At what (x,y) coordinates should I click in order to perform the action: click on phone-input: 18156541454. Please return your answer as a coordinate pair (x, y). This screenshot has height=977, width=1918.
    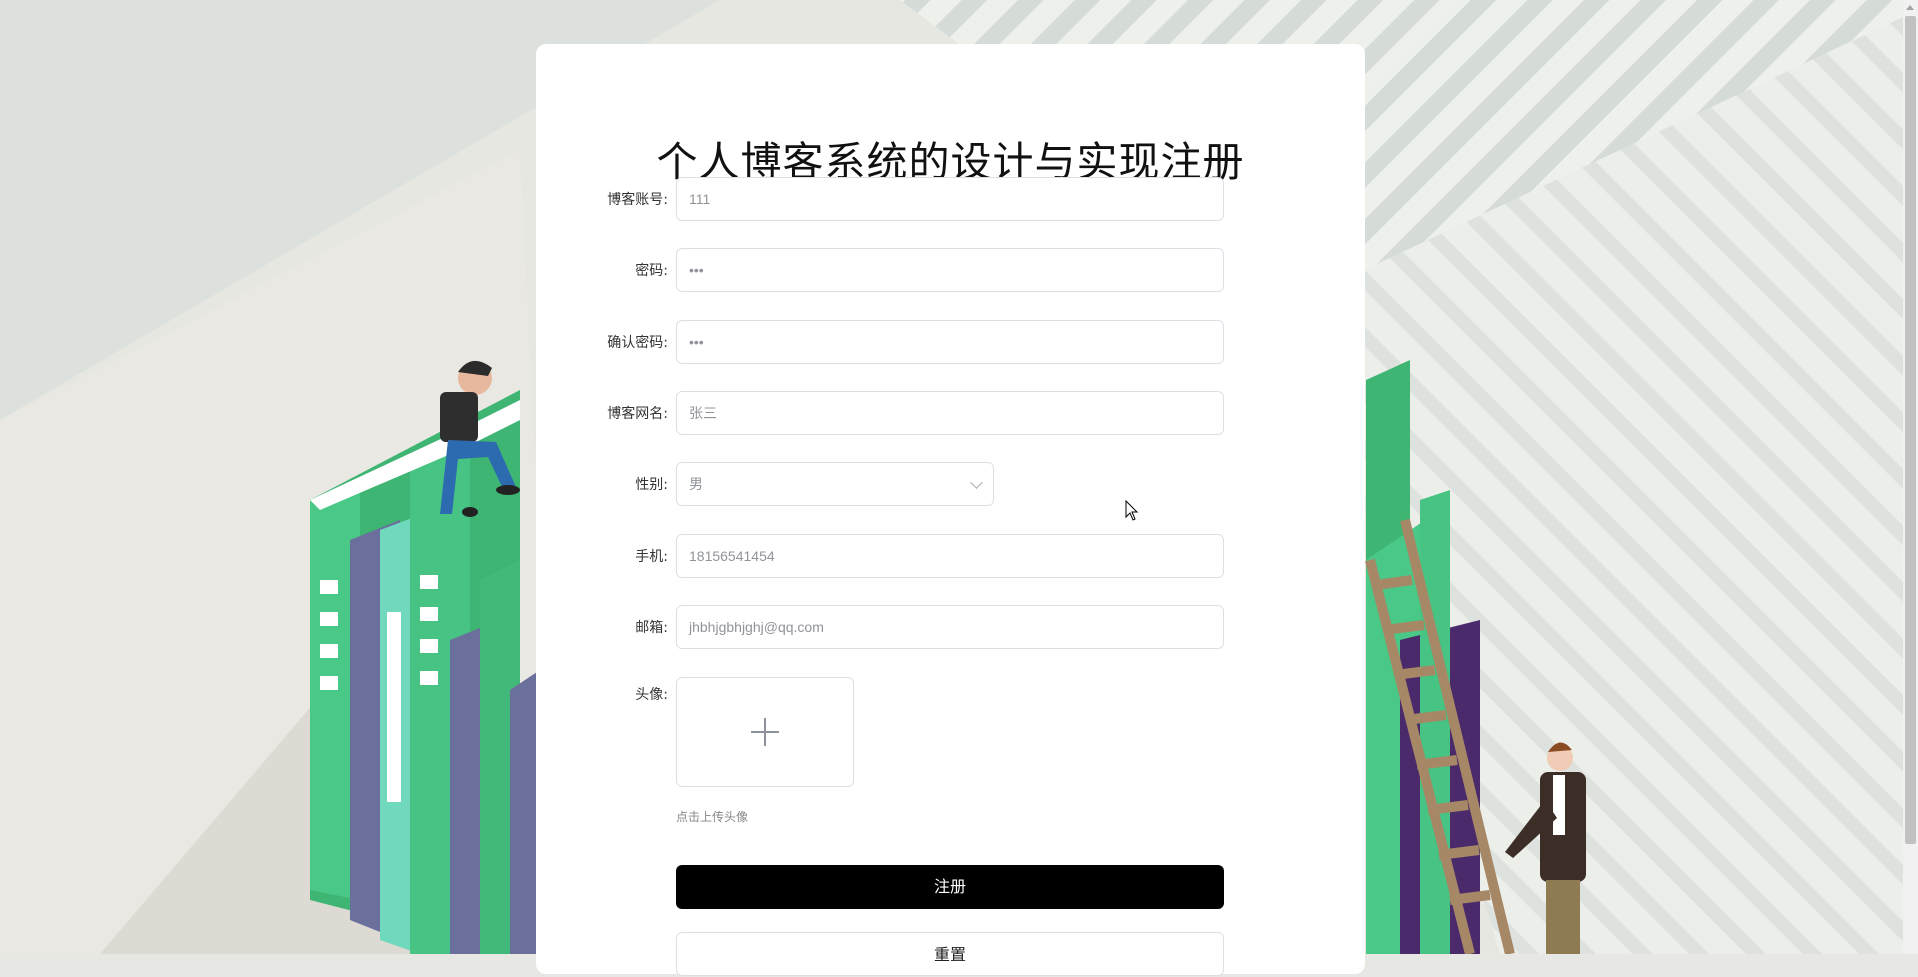
    Looking at the image, I should click on (950, 556).